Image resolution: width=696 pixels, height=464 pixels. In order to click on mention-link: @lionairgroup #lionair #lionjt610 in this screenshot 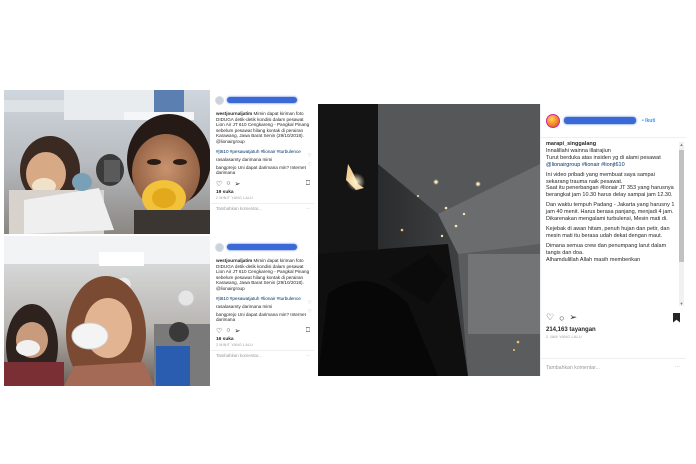, I will do `click(585, 165)`.